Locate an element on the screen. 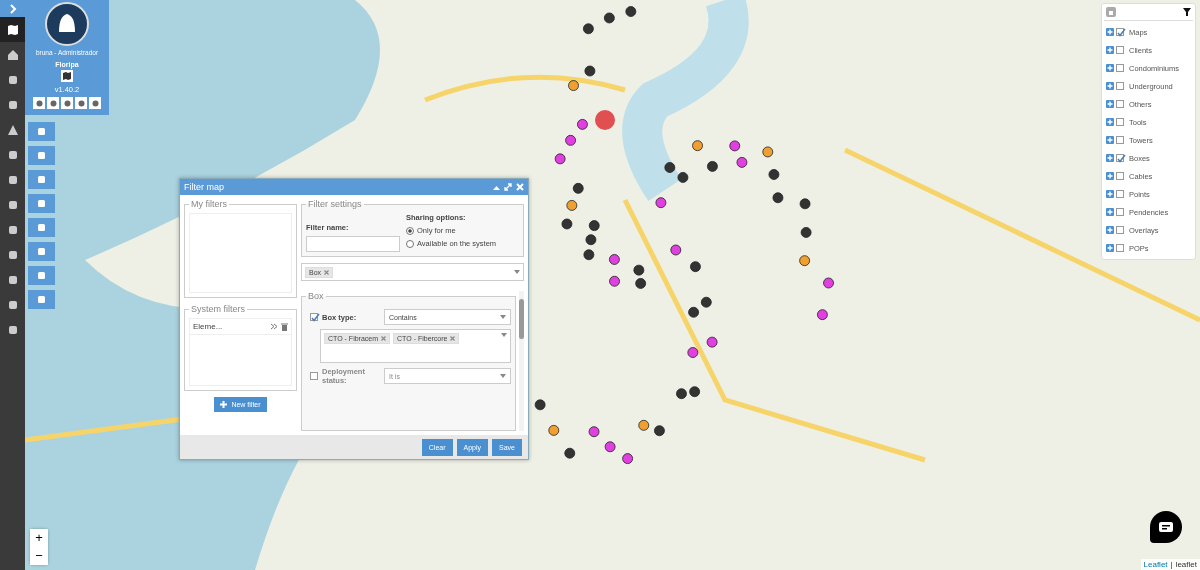 This screenshot has height=570, width=1200. filter-icon is located at coordinates (1187, 12).